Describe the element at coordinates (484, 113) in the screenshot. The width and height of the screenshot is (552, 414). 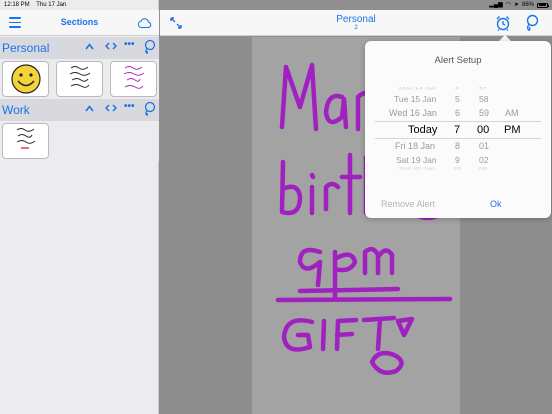
I see `picker-minute-option: 59` at that location.